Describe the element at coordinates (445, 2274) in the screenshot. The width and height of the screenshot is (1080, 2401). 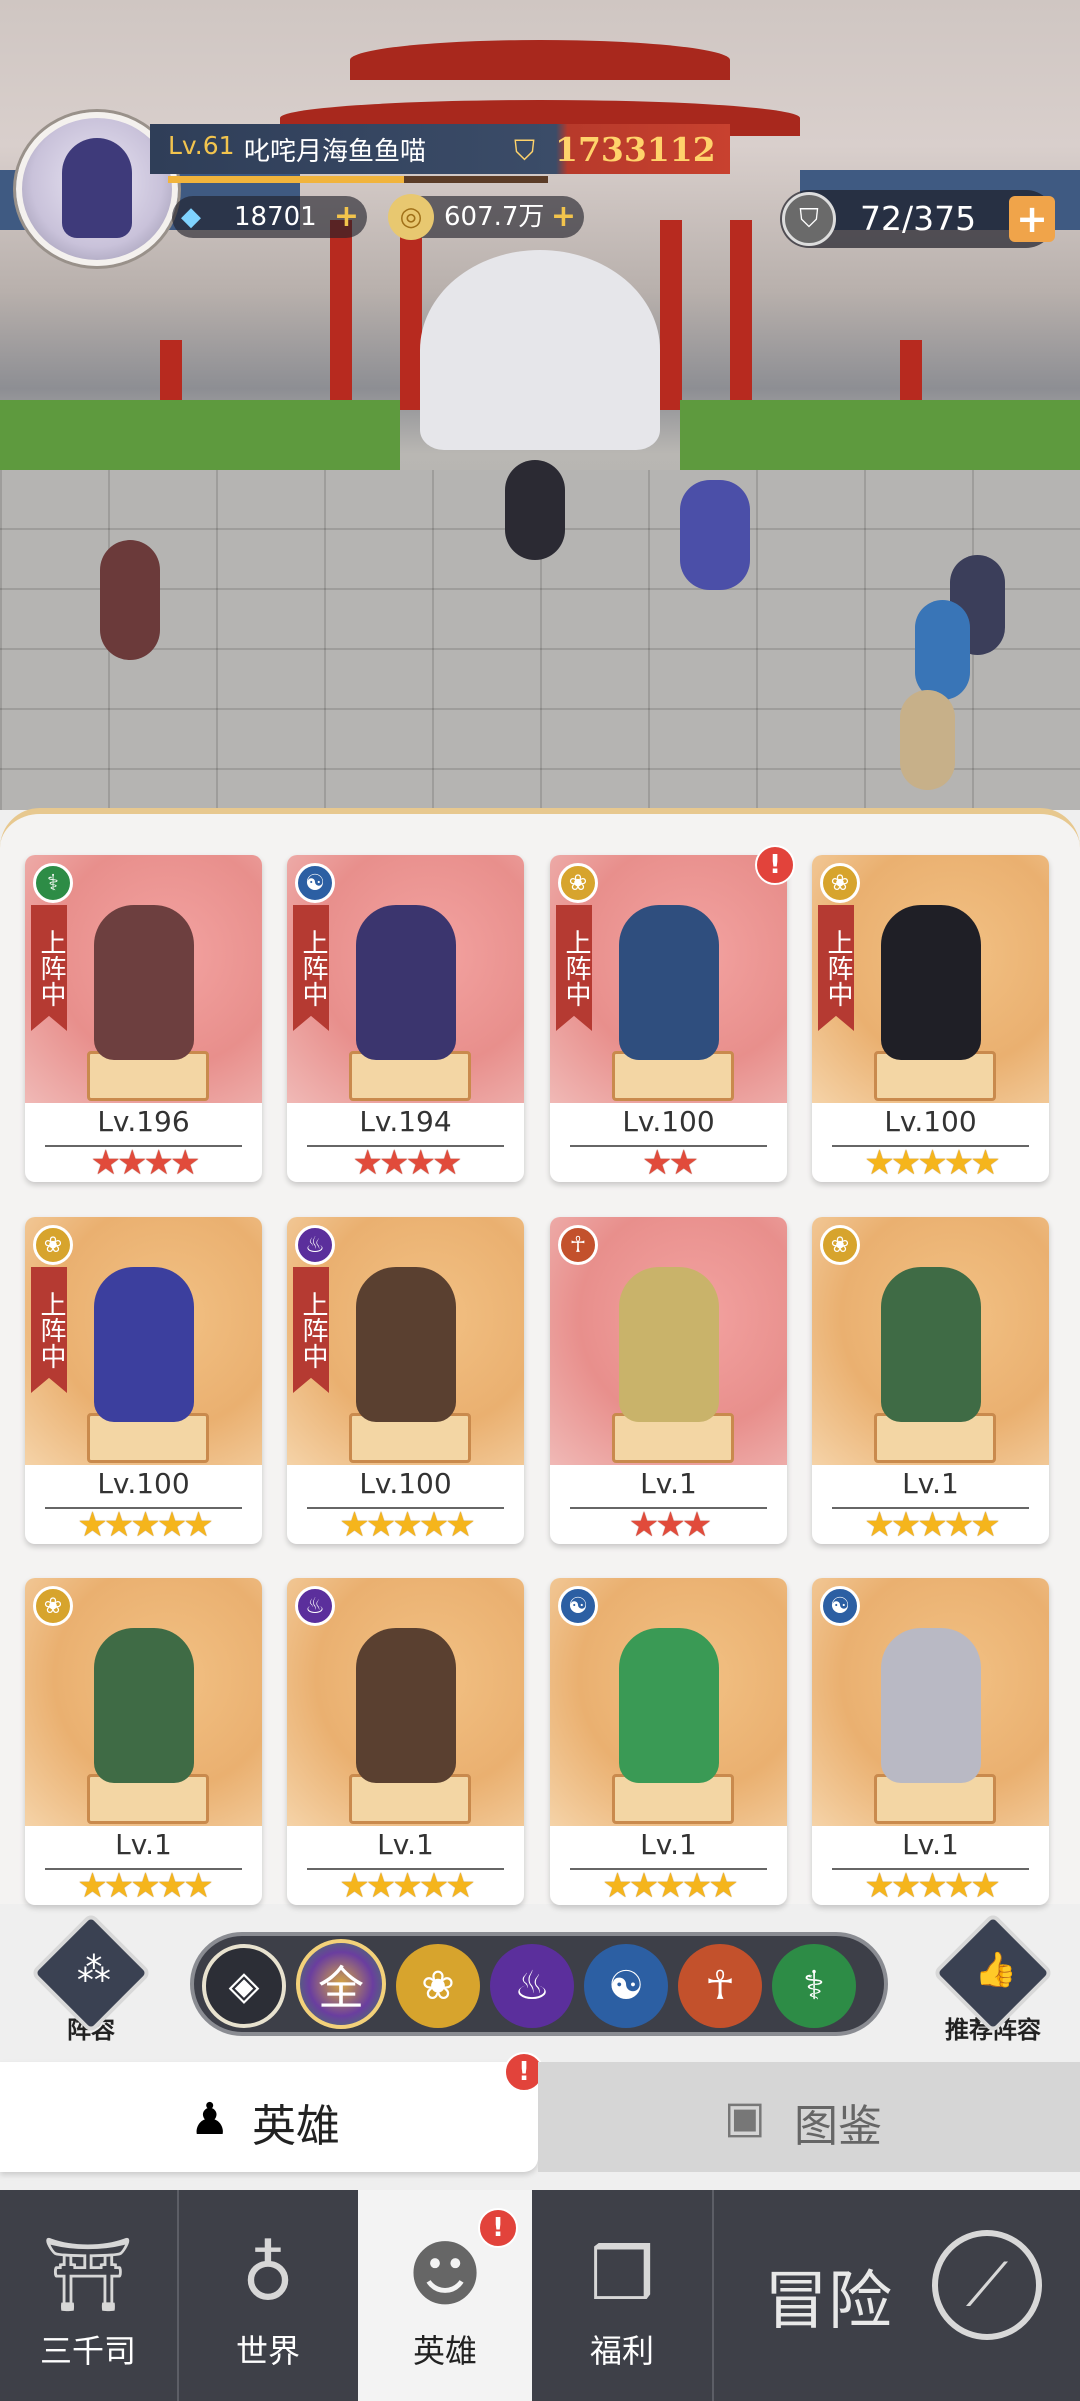
I see `hero-head-icon: ☻` at that location.